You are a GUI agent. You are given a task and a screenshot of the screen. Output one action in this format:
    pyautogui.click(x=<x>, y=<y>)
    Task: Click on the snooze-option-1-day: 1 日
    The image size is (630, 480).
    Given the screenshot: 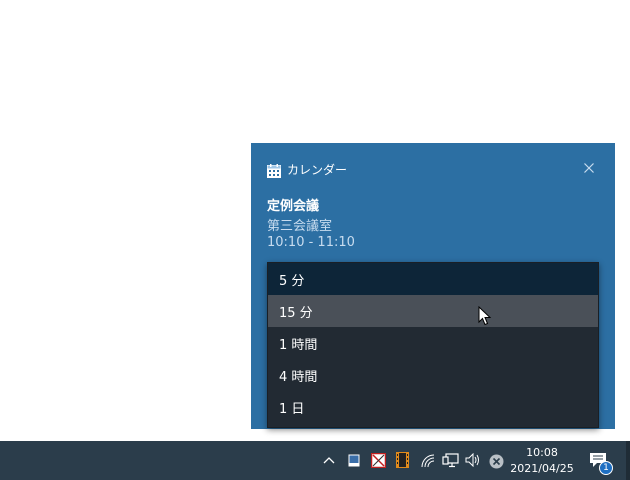 What is the action you would take?
    pyautogui.click(x=433, y=407)
    